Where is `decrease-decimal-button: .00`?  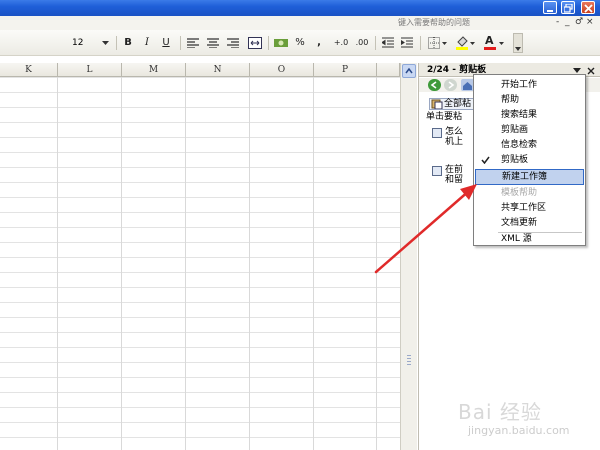
decrease-decimal-button: .00 is located at coordinates (362, 43).